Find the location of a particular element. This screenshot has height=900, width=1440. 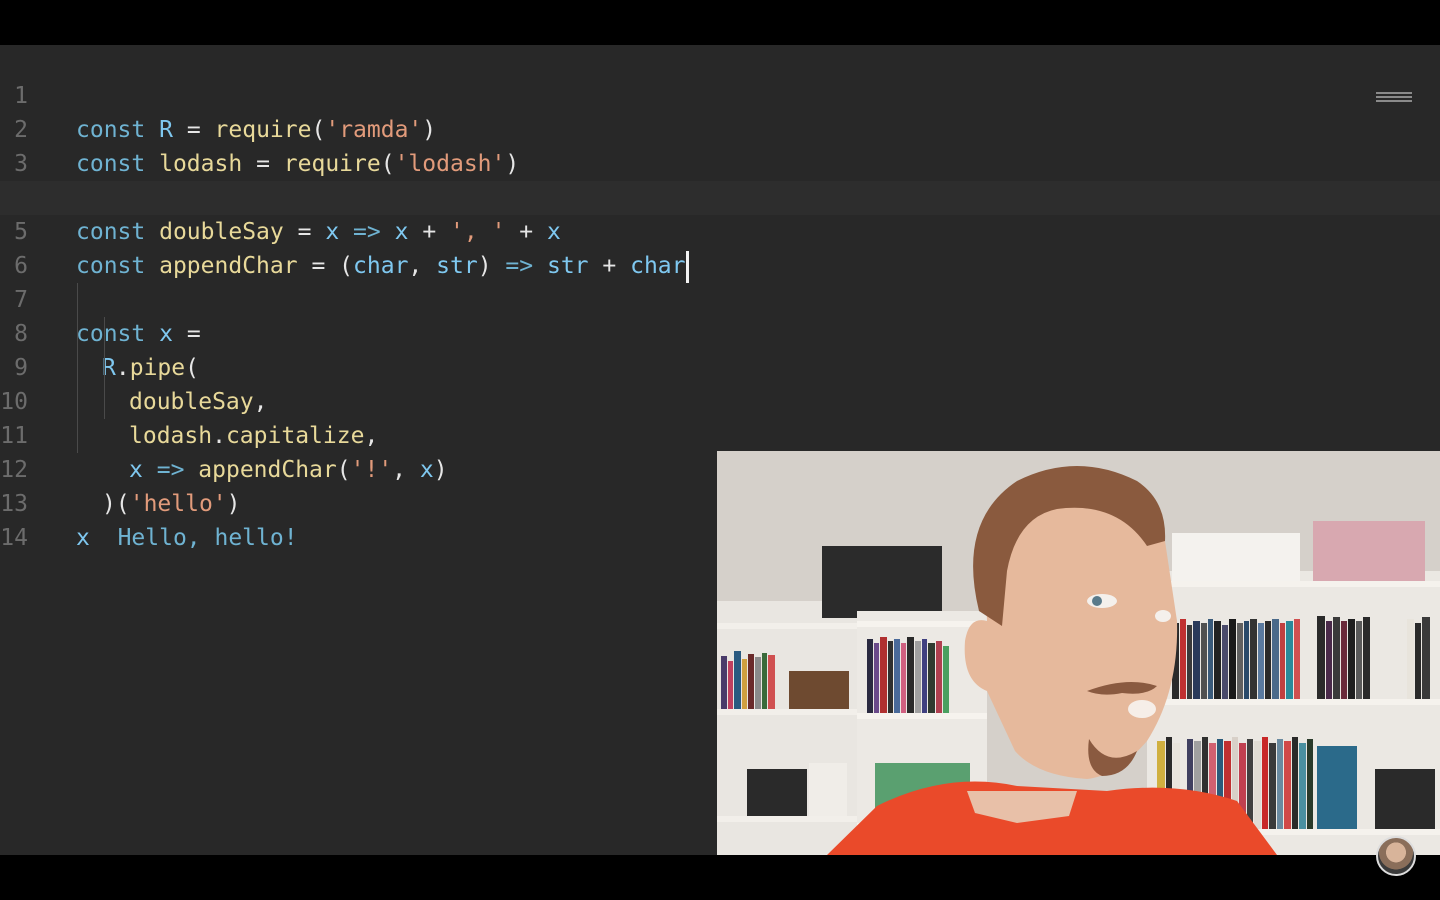

code-line: 8 R.pipe( is located at coordinates (720, 332).